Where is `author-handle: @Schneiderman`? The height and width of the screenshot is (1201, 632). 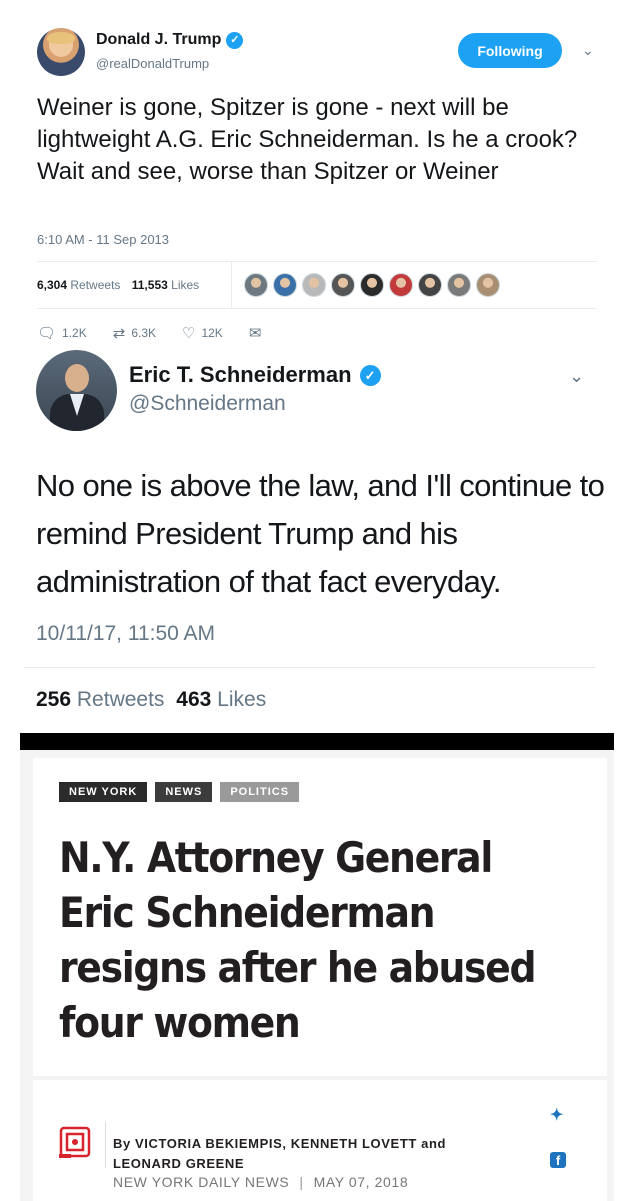 author-handle: @Schneiderman is located at coordinates (207, 404).